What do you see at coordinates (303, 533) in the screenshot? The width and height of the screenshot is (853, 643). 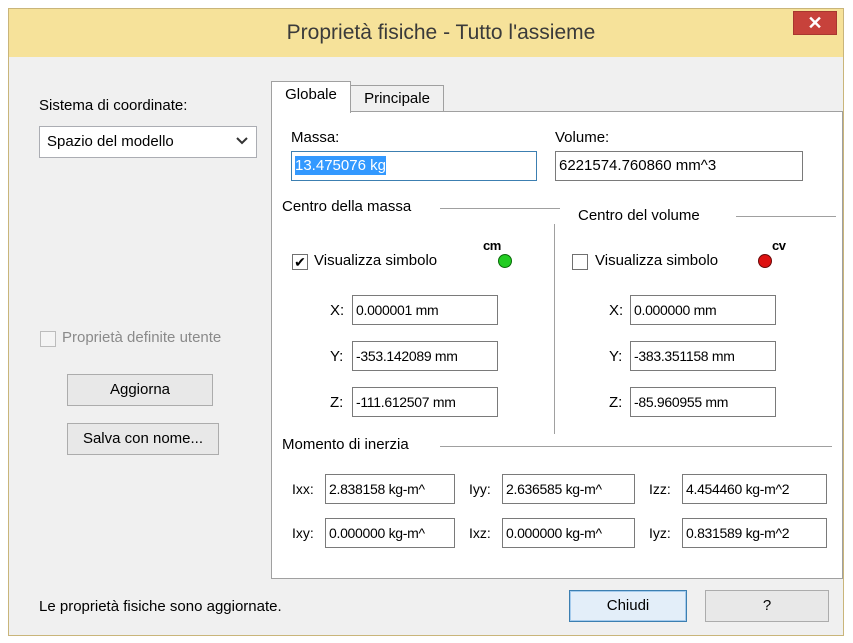 I see `ixy-label: Ixy:` at bounding box center [303, 533].